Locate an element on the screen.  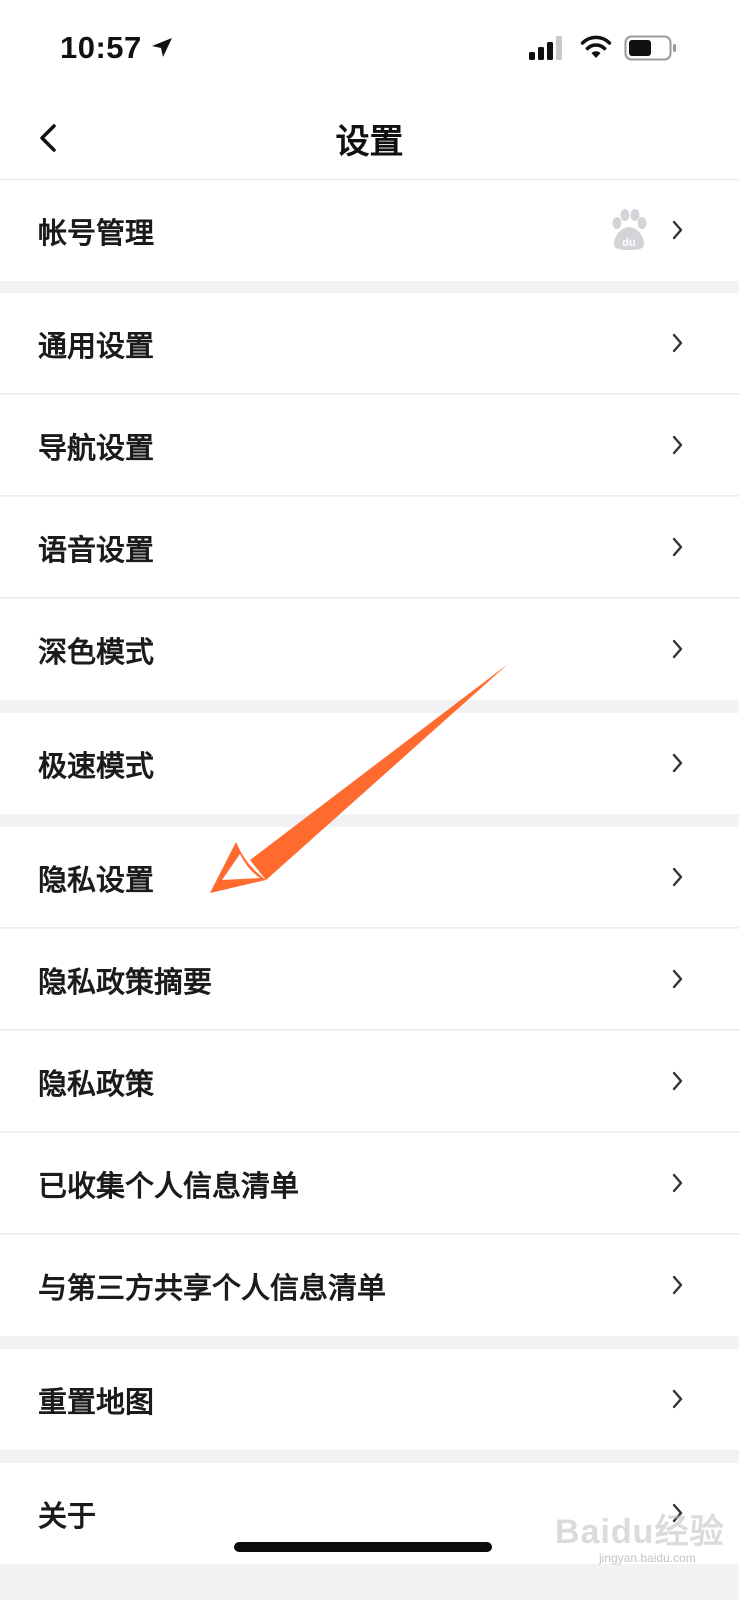
cellular-signal-icon is located at coordinates (545, 48).